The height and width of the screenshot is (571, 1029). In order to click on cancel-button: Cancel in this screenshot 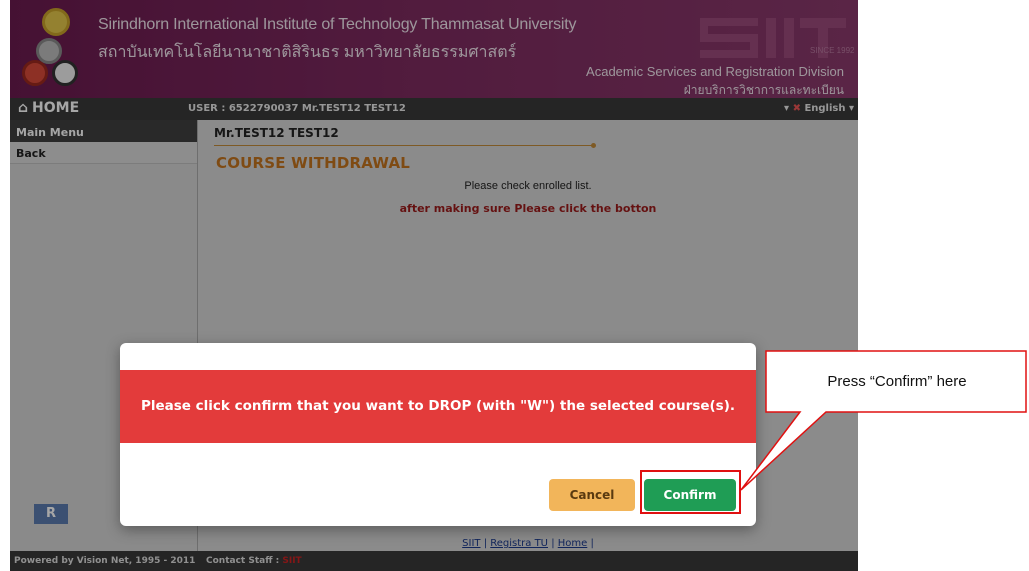, I will do `click(592, 495)`.